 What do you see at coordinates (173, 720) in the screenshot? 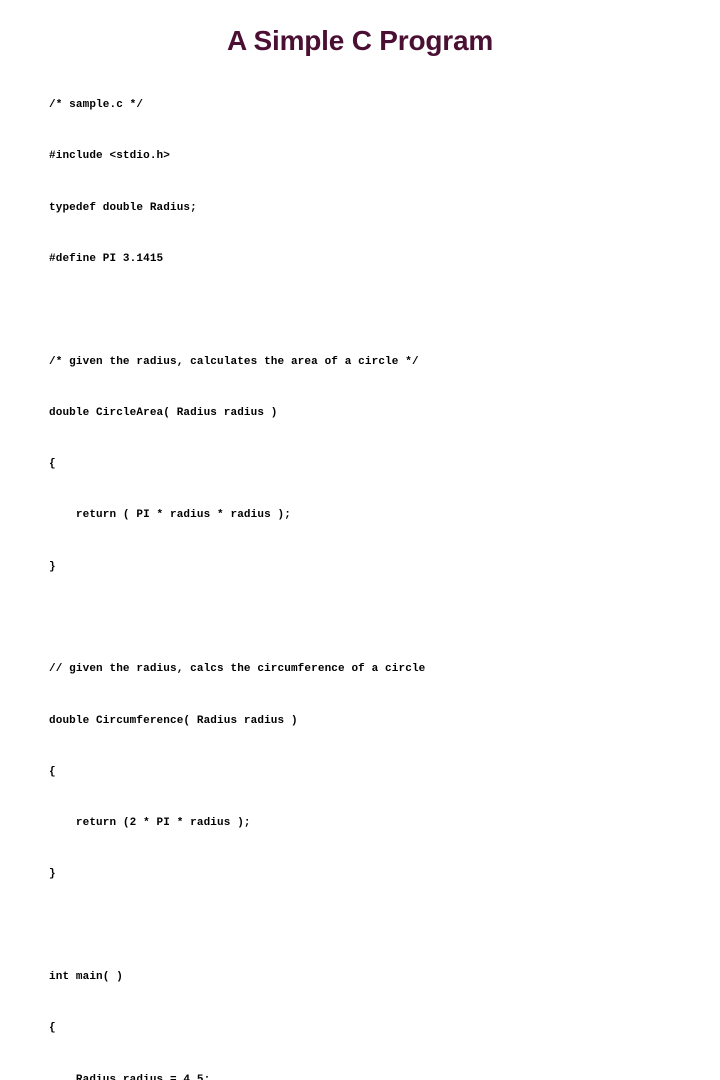
I see `code-line: double Circumference( Radius radius )` at bounding box center [173, 720].